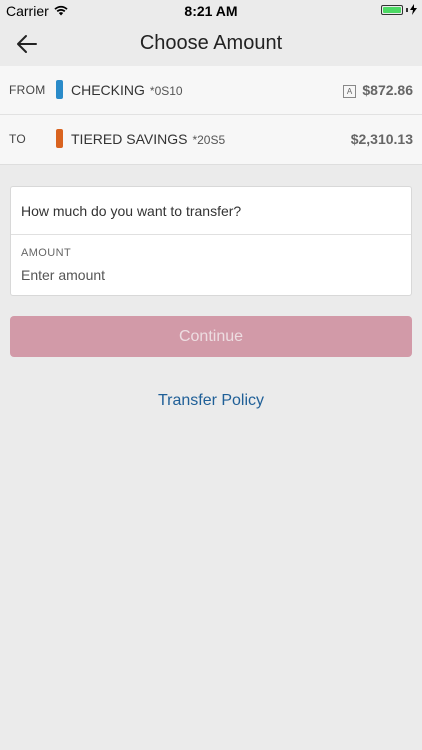 The width and height of the screenshot is (422, 750). Describe the element at coordinates (131, 211) in the screenshot. I see `transfer-question: How much do you want to transfer?` at that location.